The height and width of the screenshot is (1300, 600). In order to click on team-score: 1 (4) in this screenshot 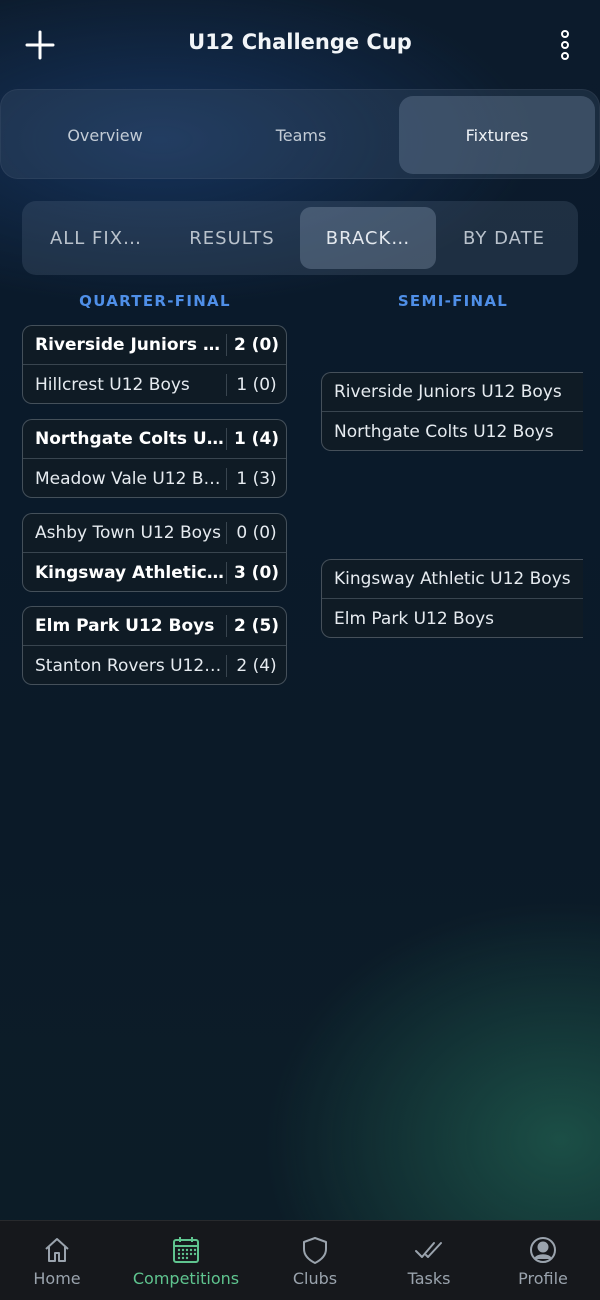, I will do `click(256, 439)`.